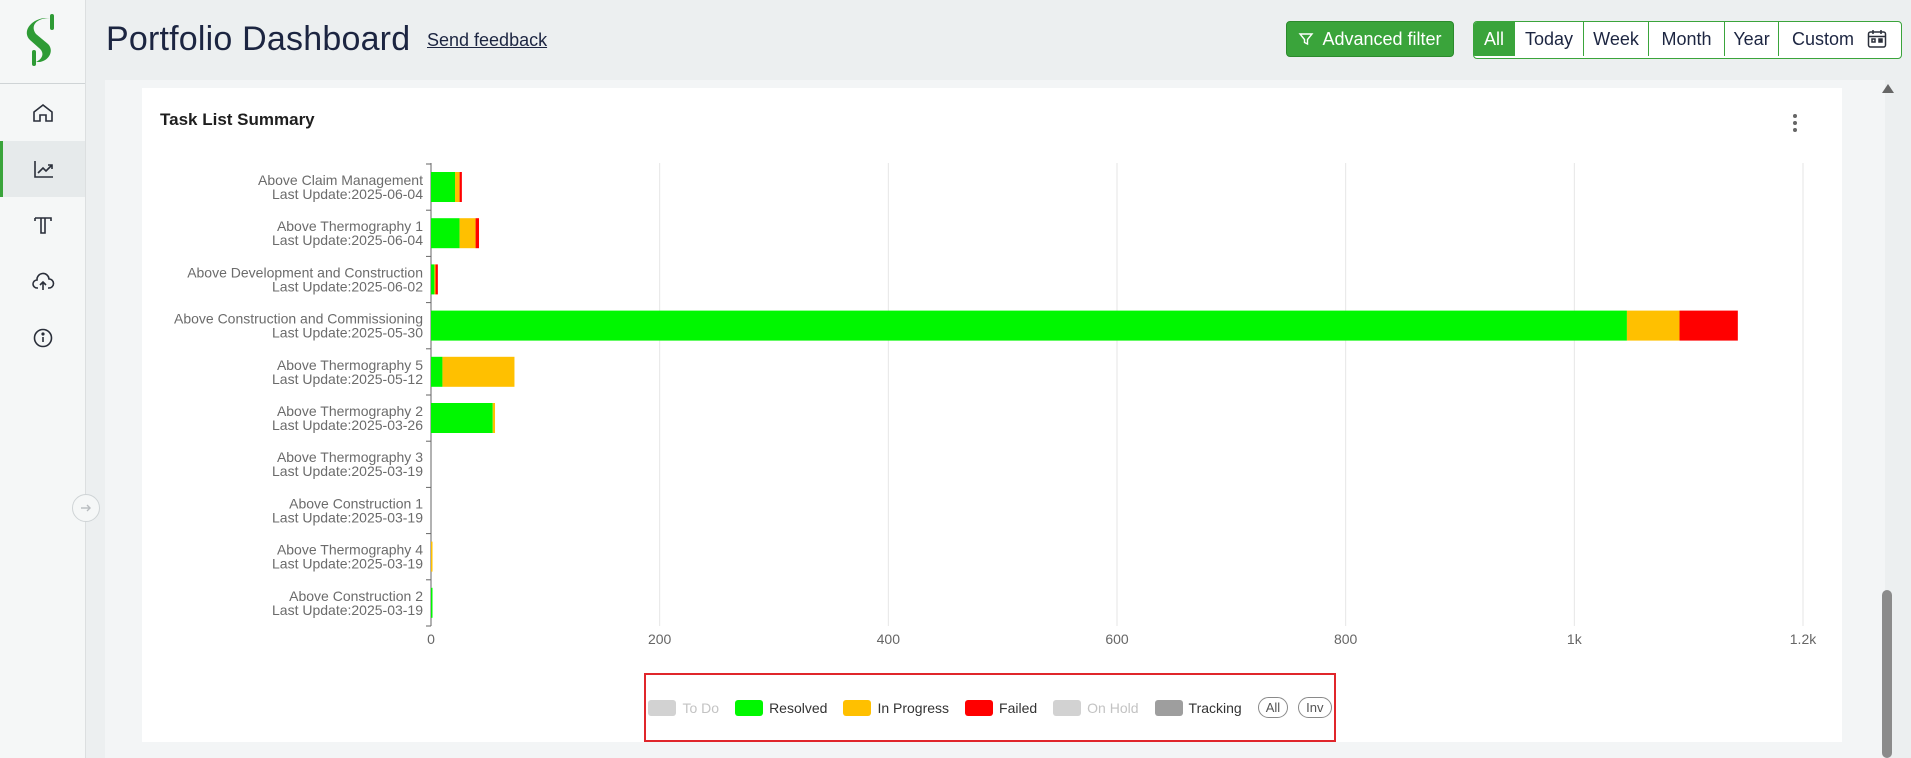 The height and width of the screenshot is (758, 1911). Describe the element at coordinates (1803, 639) in the screenshot. I see `x-tick-label: 1.2k` at that location.